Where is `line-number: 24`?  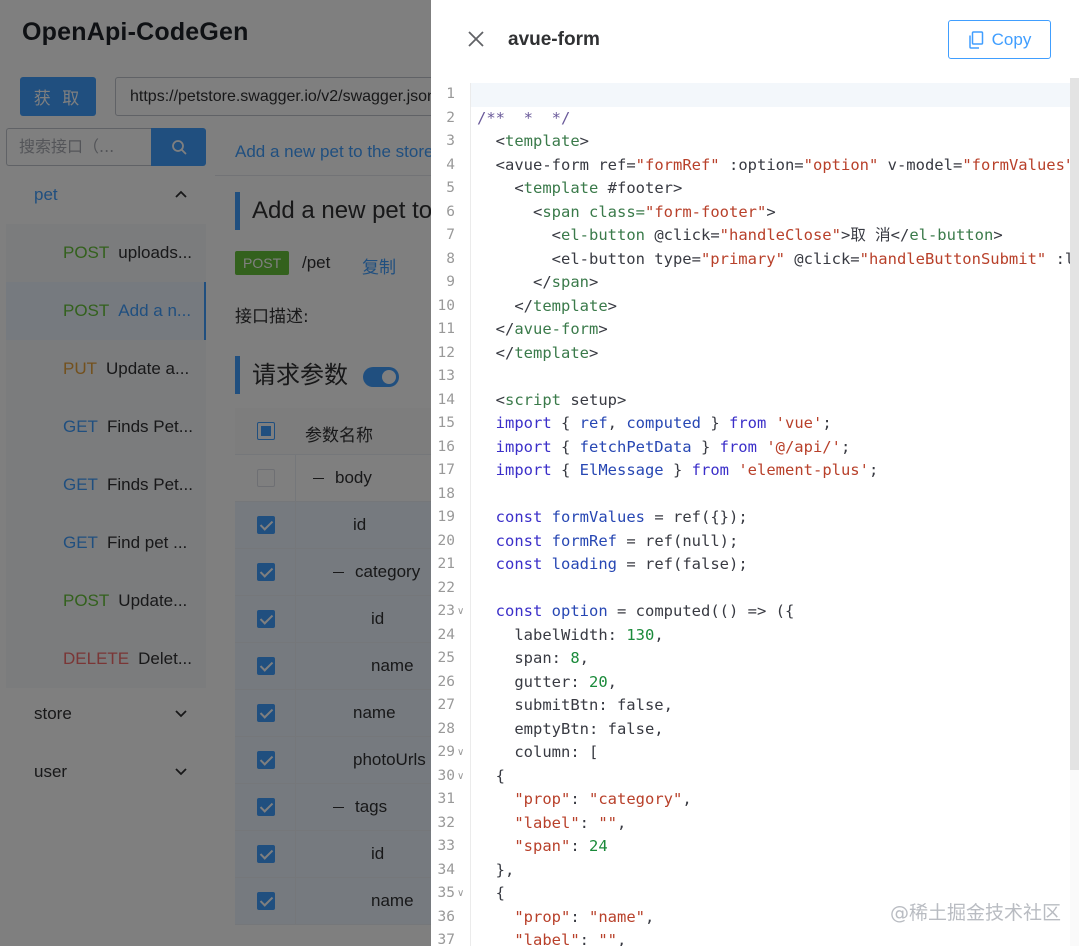 line-number: 24 is located at coordinates (446, 634).